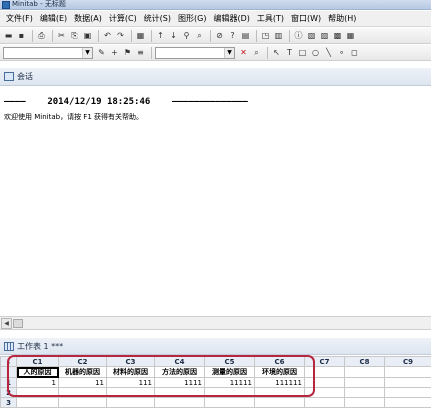 This screenshot has width=431, height=412. What do you see at coordinates (8, 35) in the screenshot?
I see `folder-open-icon: ▬` at bounding box center [8, 35].